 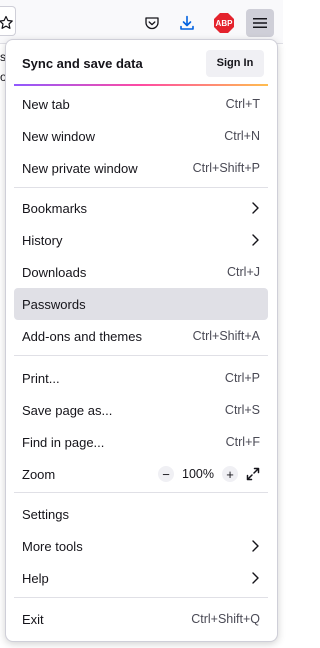 What do you see at coordinates (187, 23) in the screenshot?
I see `downloads-icon` at bounding box center [187, 23].